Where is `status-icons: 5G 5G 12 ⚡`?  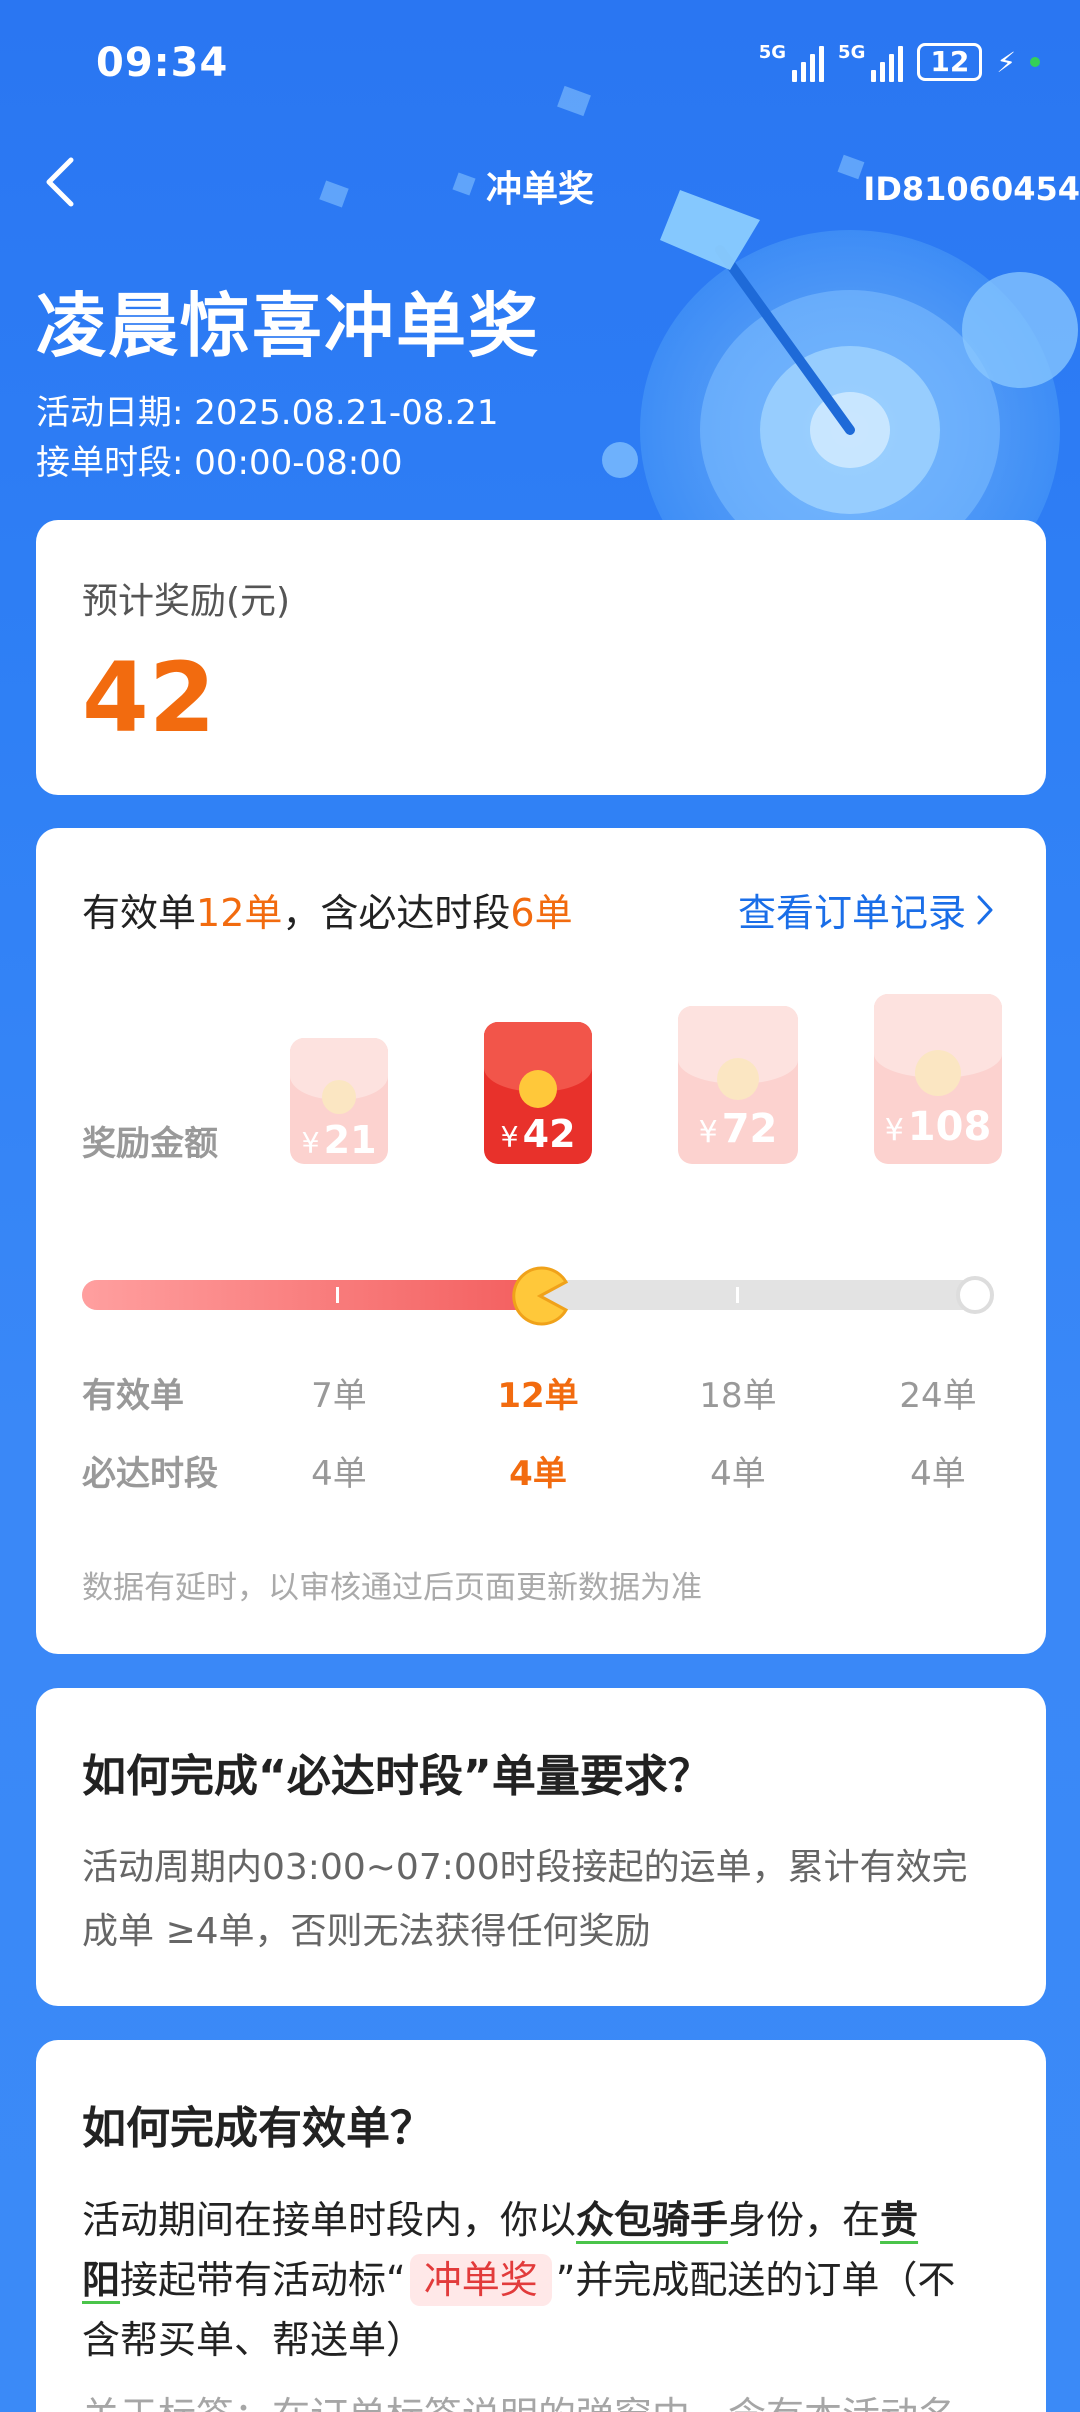
status-icons: 5G 5G 12 ⚡ is located at coordinates (899, 62).